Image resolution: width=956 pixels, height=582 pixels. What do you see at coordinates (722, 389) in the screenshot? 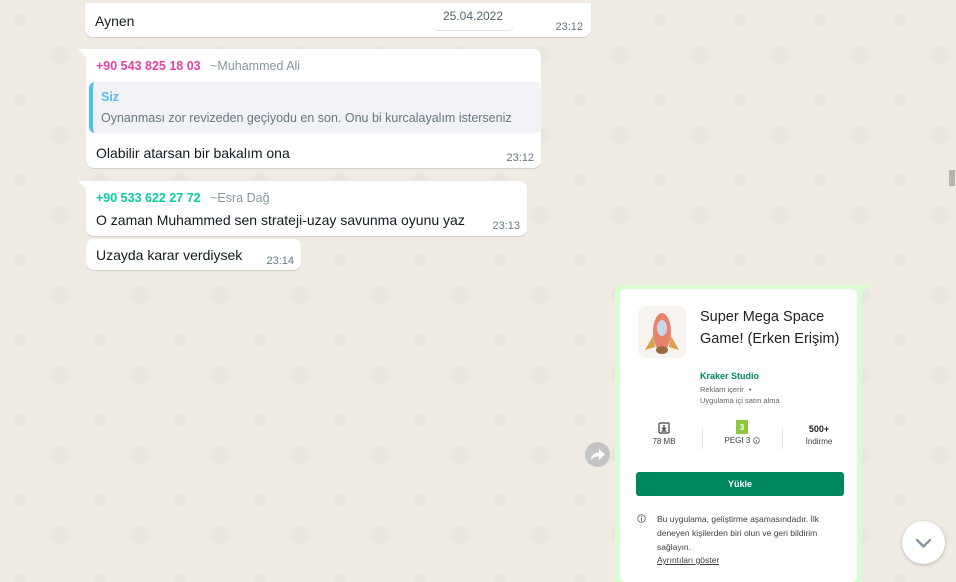
I see `ads-label: Reklam içerir` at bounding box center [722, 389].